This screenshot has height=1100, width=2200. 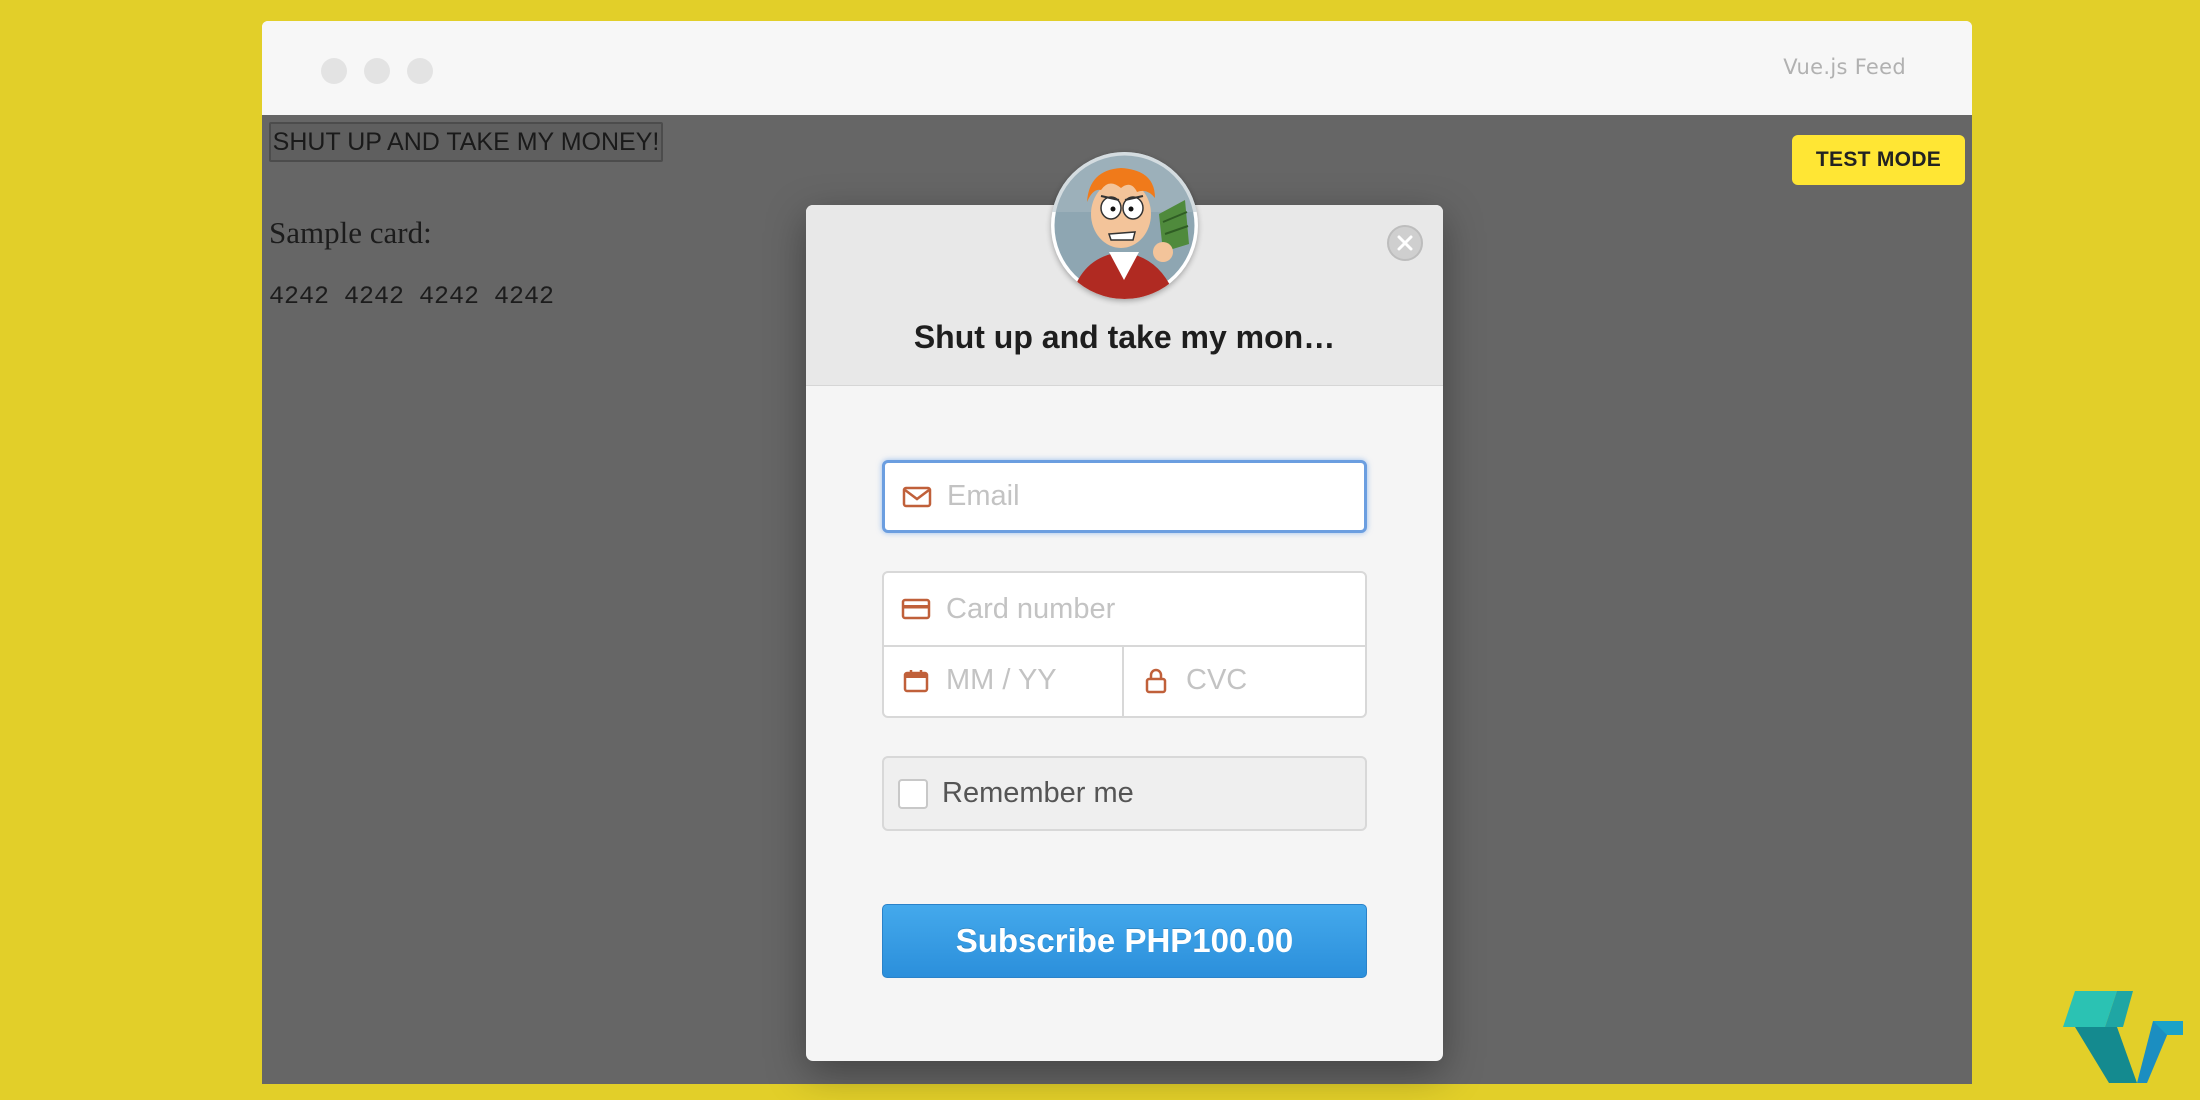 I want to click on sample-card-number: 4242 4242 4242 4242, so click(x=412, y=296).